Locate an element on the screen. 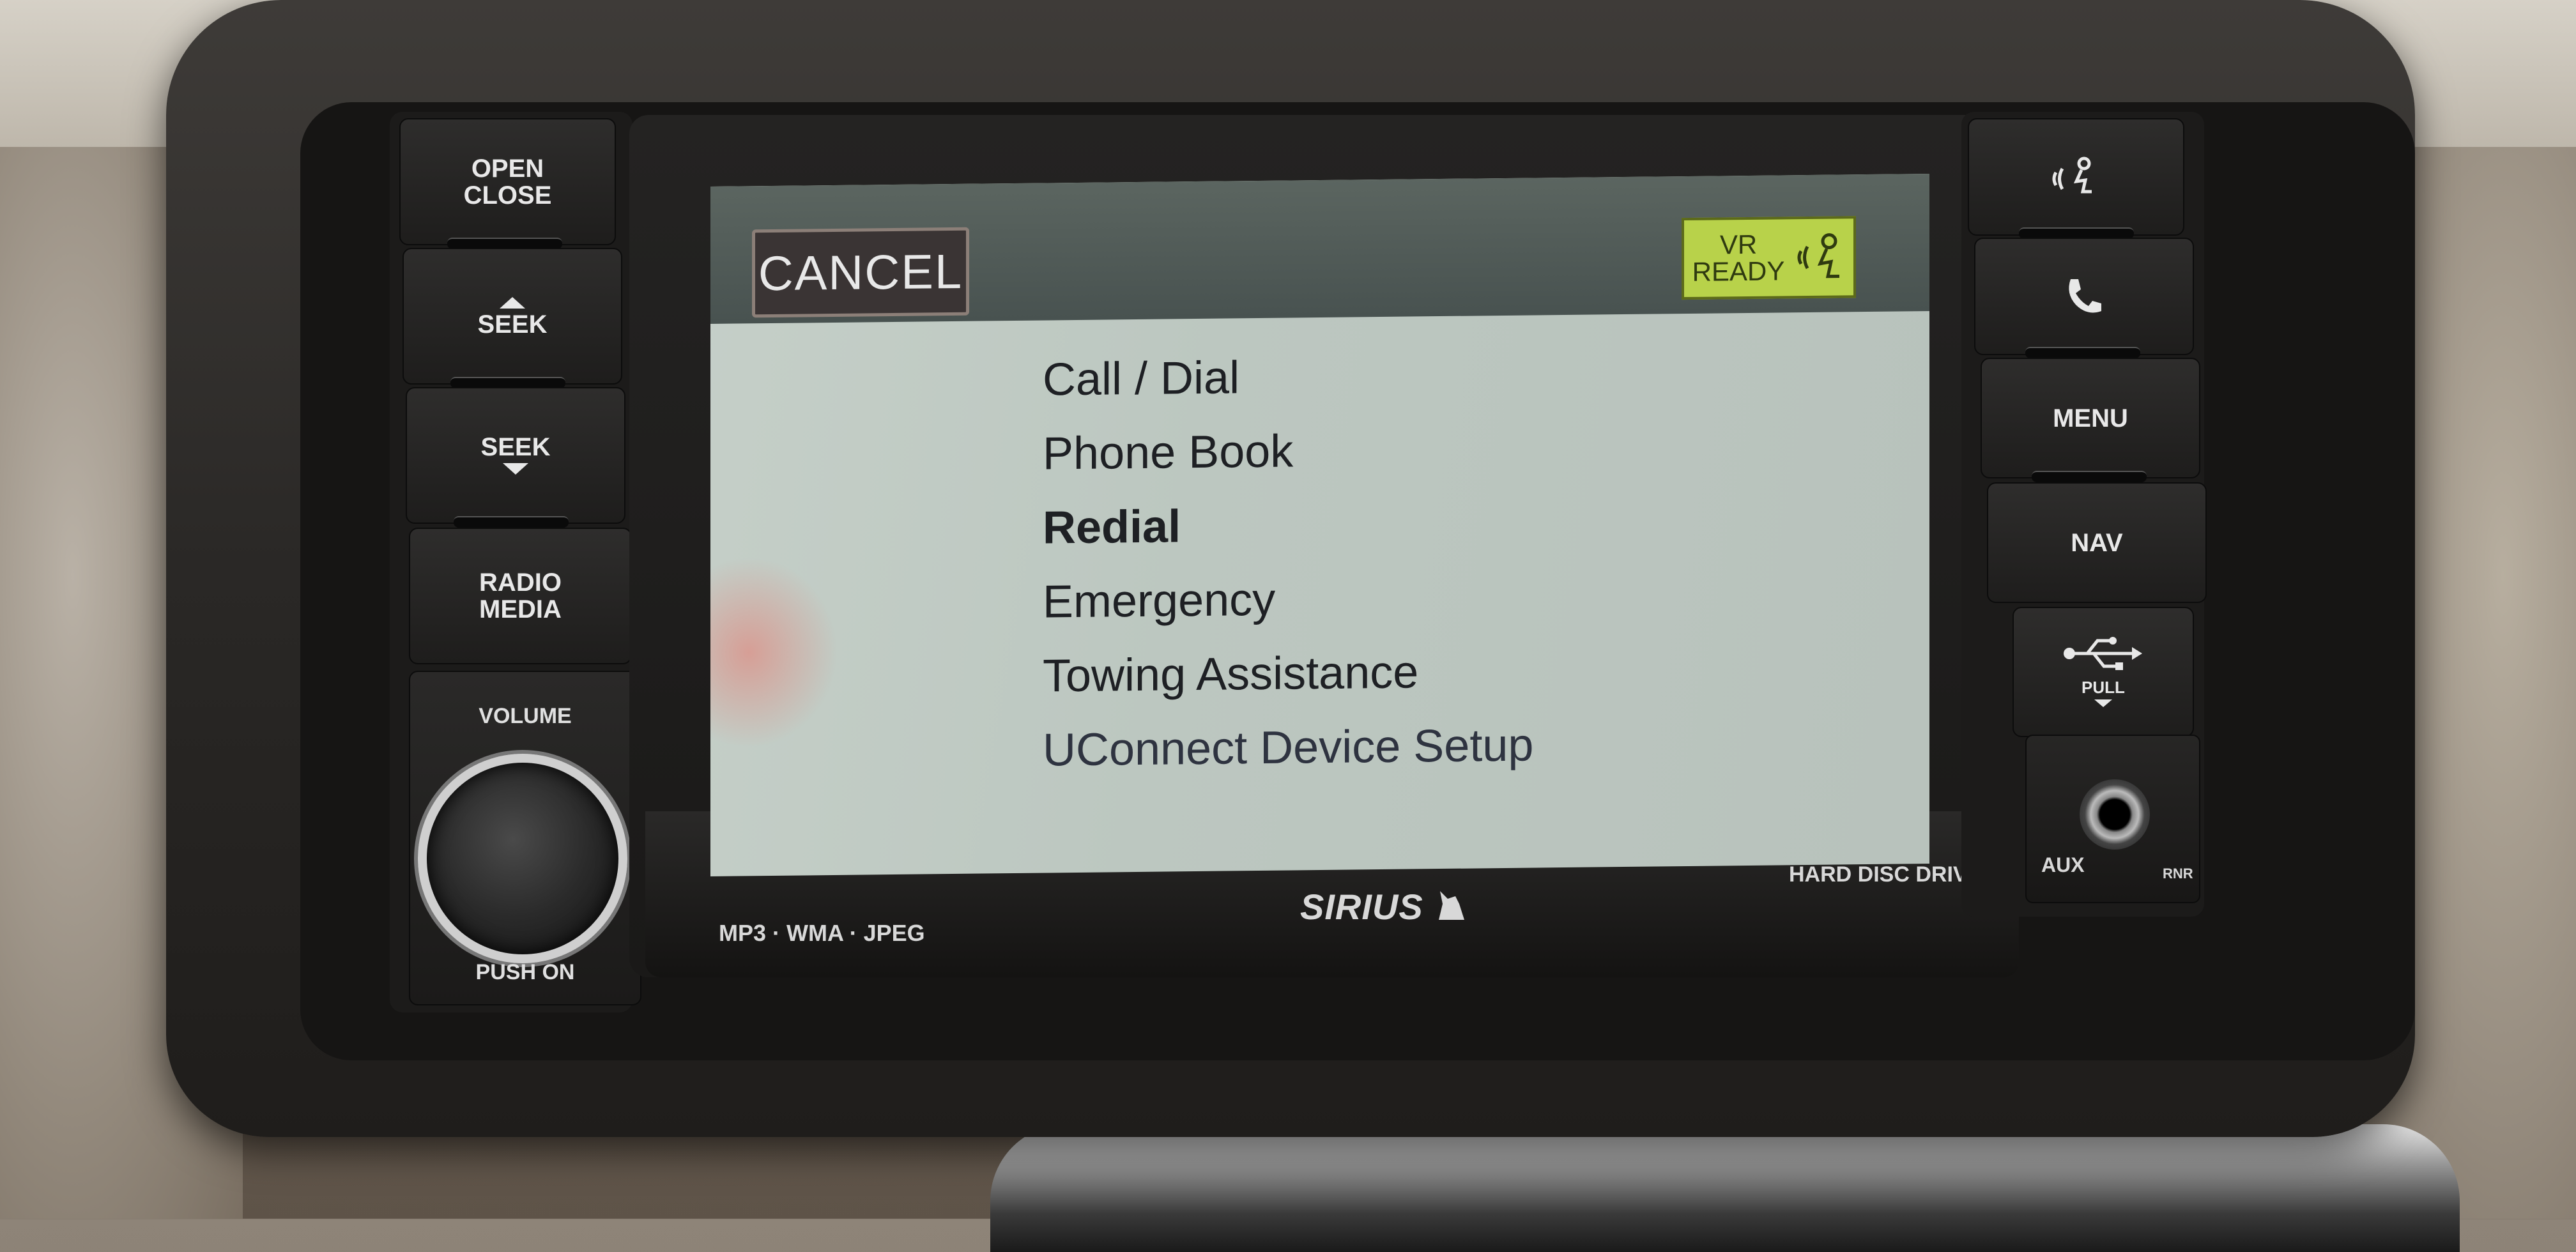 Image resolution: width=2576 pixels, height=1252 pixels. menu-button: MENU is located at coordinates (2090, 418).